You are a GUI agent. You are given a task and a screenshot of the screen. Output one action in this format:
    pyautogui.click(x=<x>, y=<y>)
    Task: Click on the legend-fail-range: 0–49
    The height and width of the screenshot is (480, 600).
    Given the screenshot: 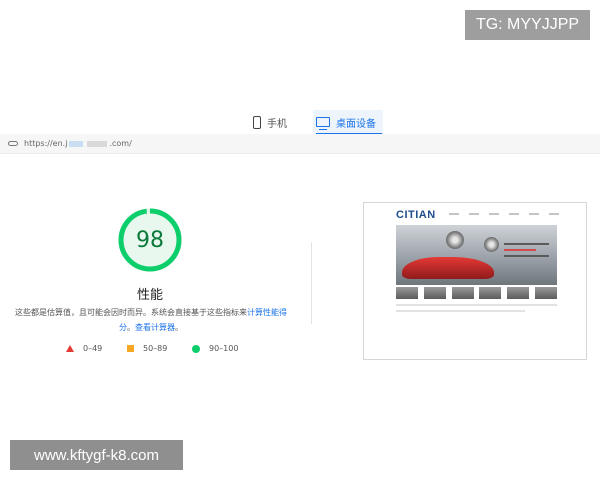 What is the action you would take?
    pyautogui.click(x=93, y=348)
    